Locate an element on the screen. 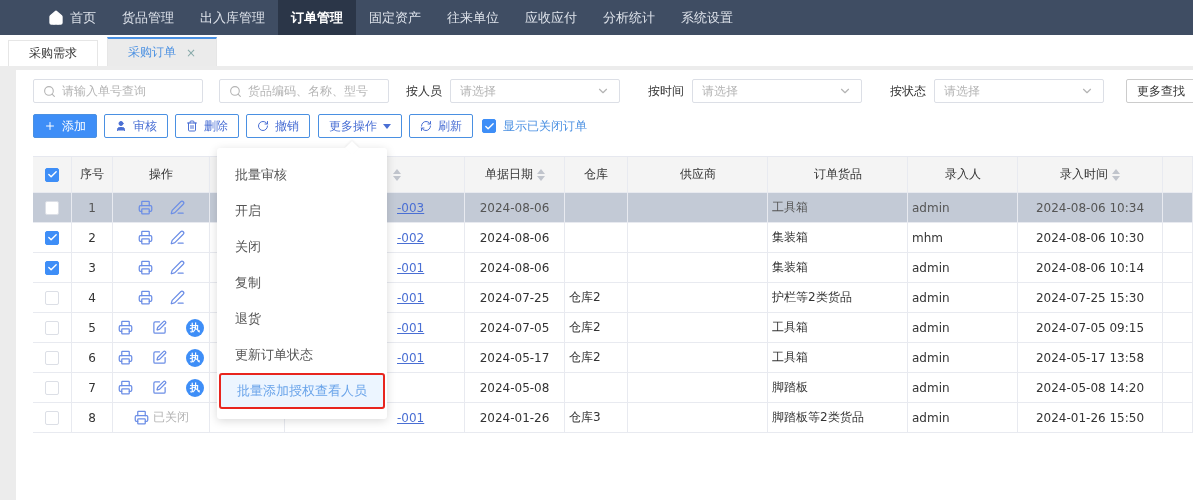 This screenshot has height=500, width=1193. more-search-button: 更多查找 is located at coordinates (1159, 91).